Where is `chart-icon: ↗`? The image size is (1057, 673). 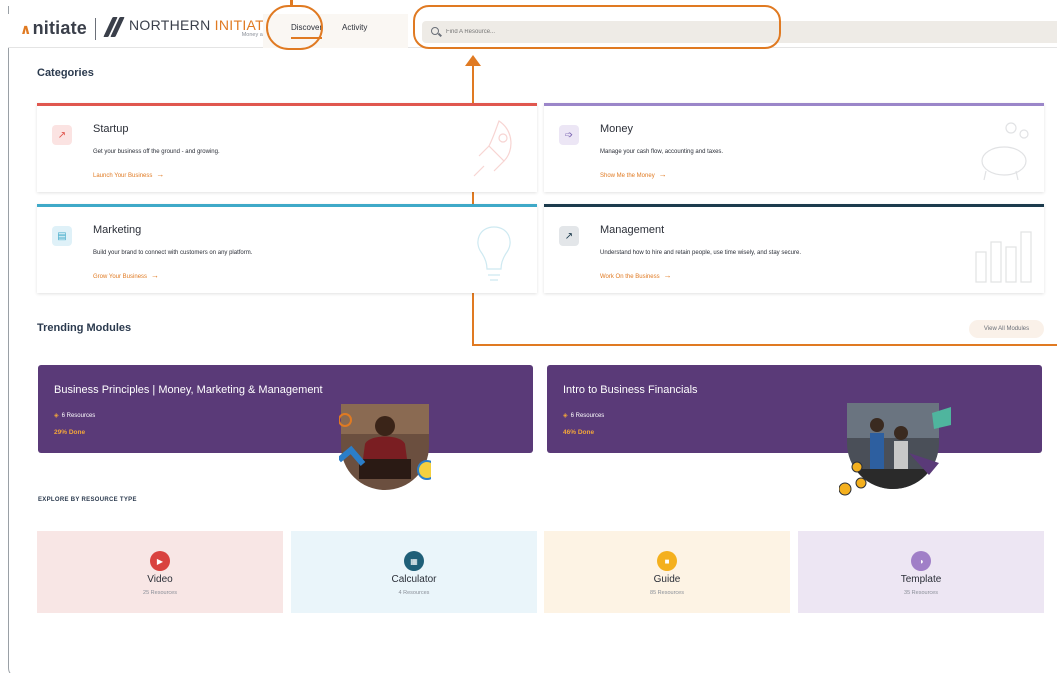
chart-icon: ↗ is located at coordinates (569, 236).